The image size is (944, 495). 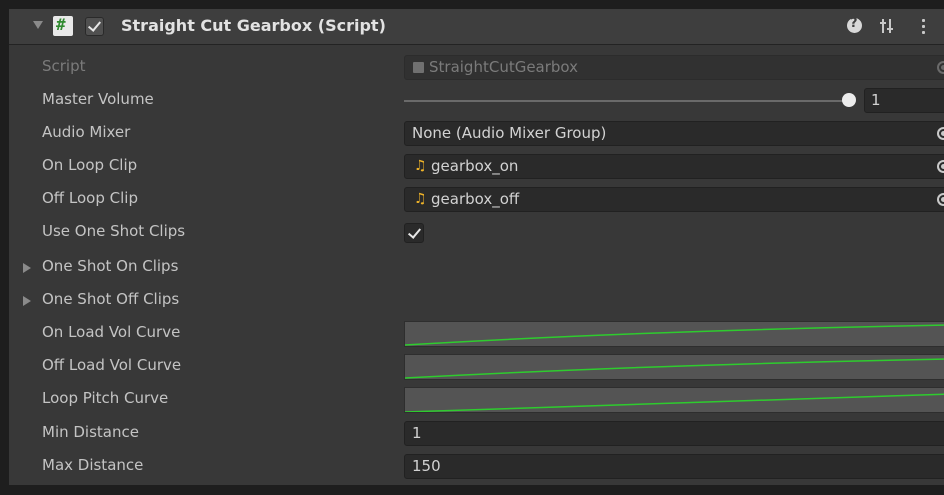 I want to click on off-load-vol-curve-field, so click(x=674, y=367).